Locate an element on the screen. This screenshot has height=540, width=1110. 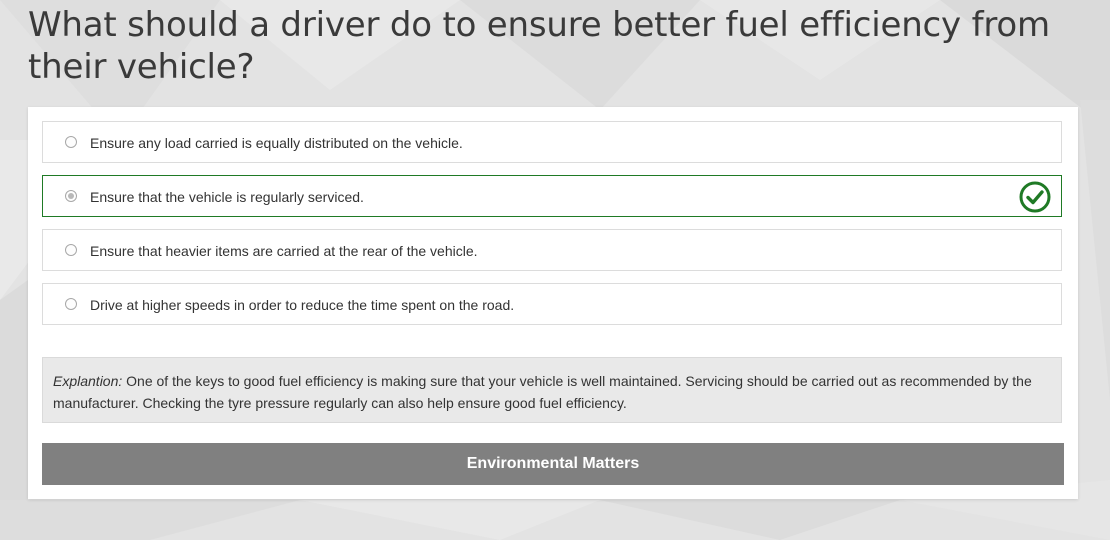
category-button: Environmental Matters is located at coordinates (553, 464).